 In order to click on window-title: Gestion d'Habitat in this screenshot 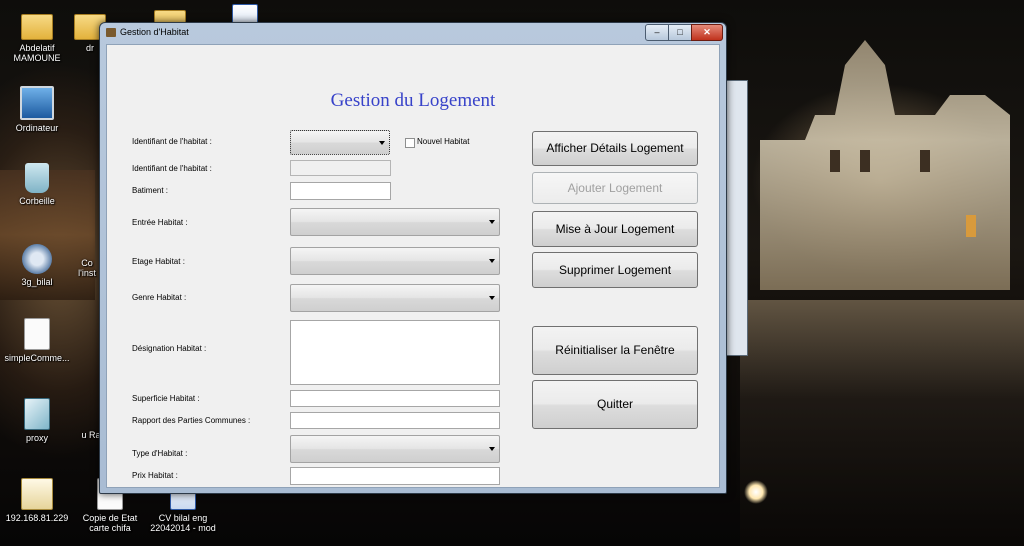, I will do `click(154, 32)`.